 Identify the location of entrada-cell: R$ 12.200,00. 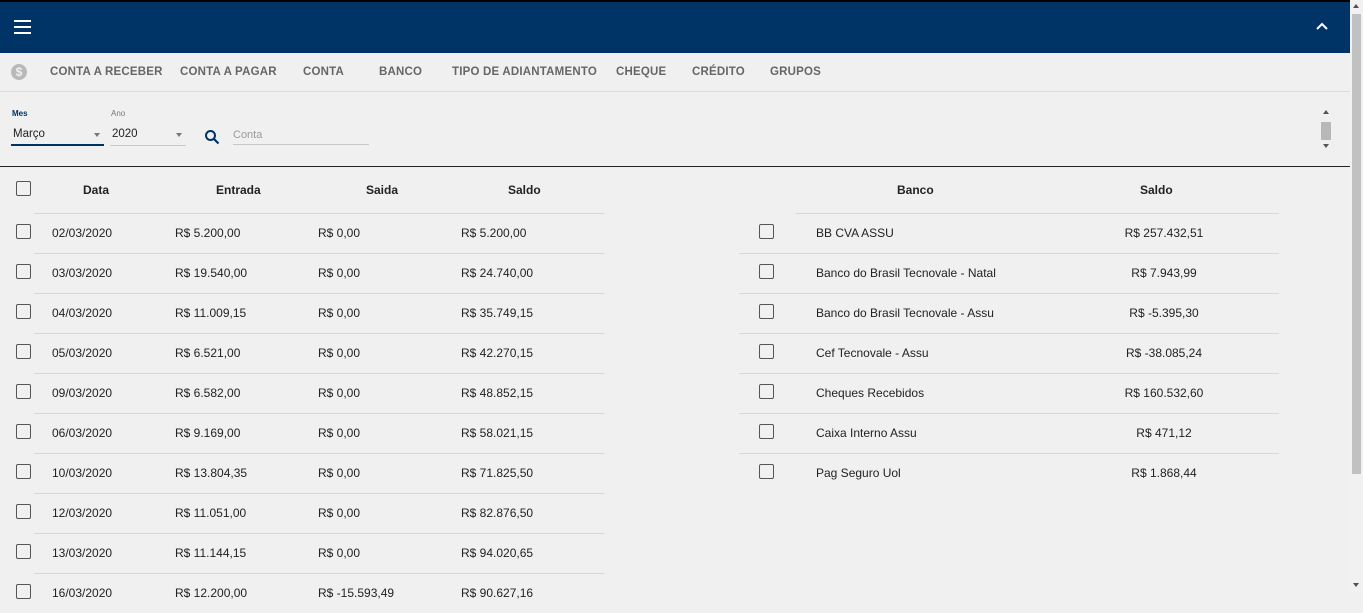
(211, 593).